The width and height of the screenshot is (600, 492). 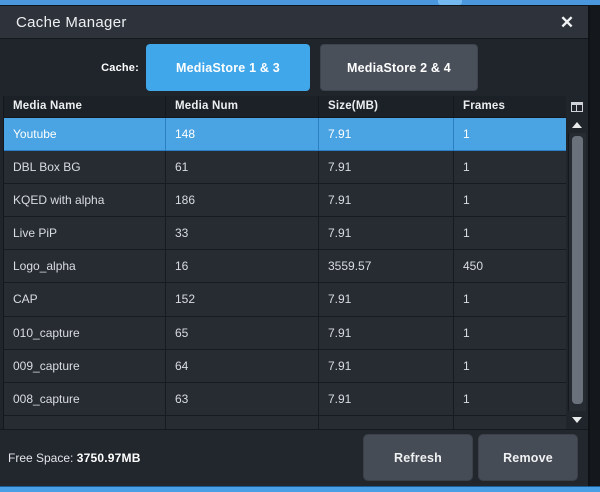 What do you see at coordinates (294, 22) in the screenshot?
I see `titlebar: Cache Manager ✕` at bounding box center [294, 22].